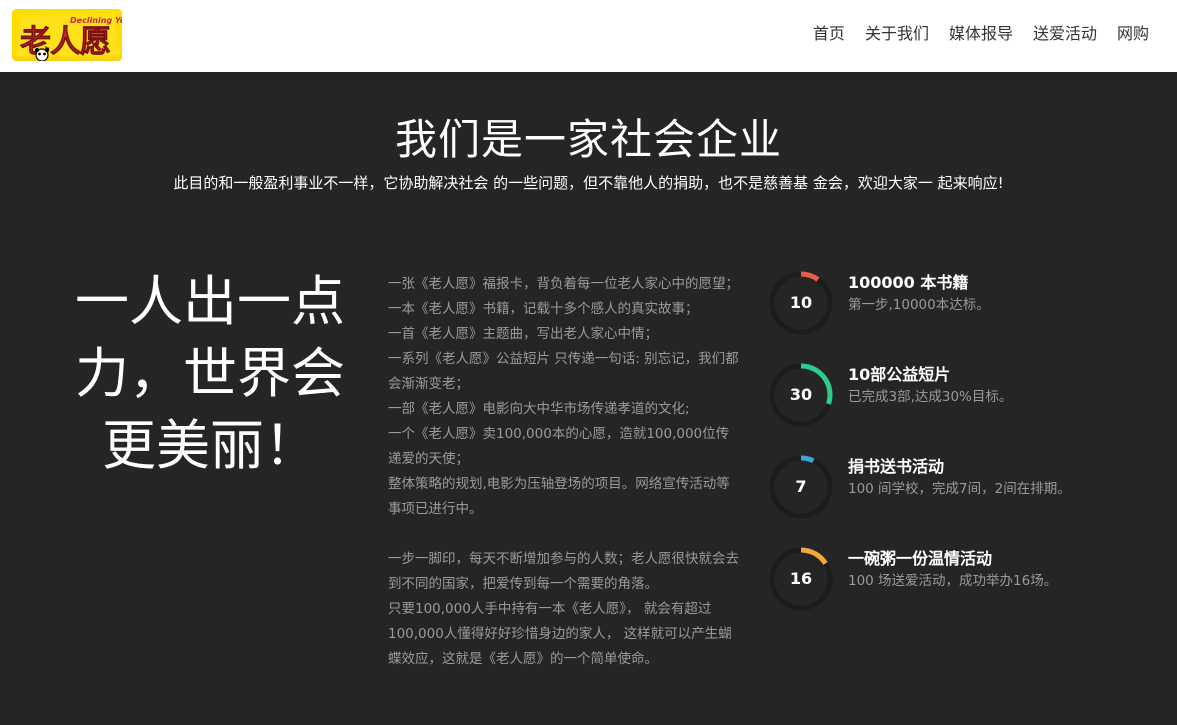  Describe the element at coordinates (897, 34) in the screenshot. I see `nav-about: 关于我们` at that location.